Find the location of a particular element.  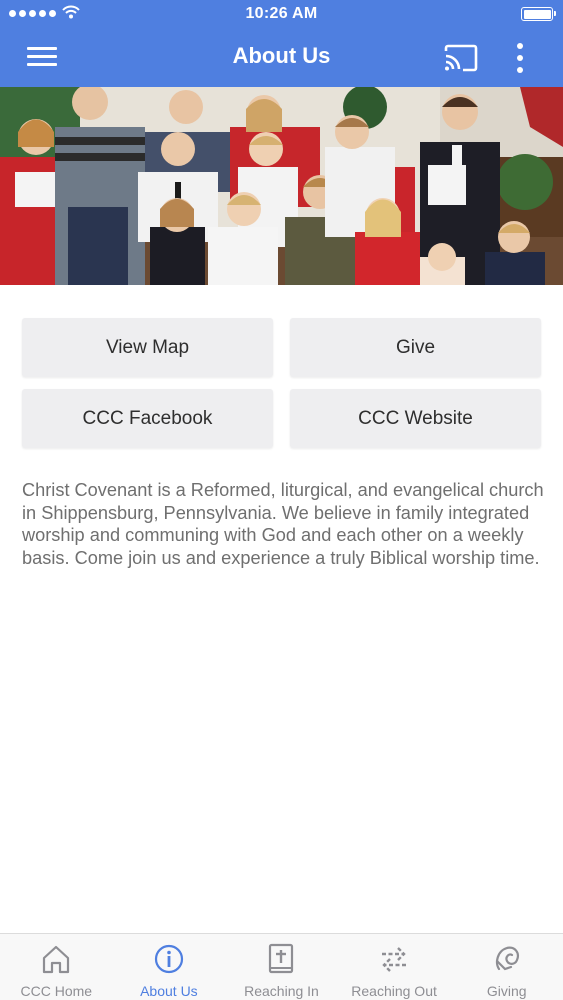

cast-button is located at coordinates (461, 58).